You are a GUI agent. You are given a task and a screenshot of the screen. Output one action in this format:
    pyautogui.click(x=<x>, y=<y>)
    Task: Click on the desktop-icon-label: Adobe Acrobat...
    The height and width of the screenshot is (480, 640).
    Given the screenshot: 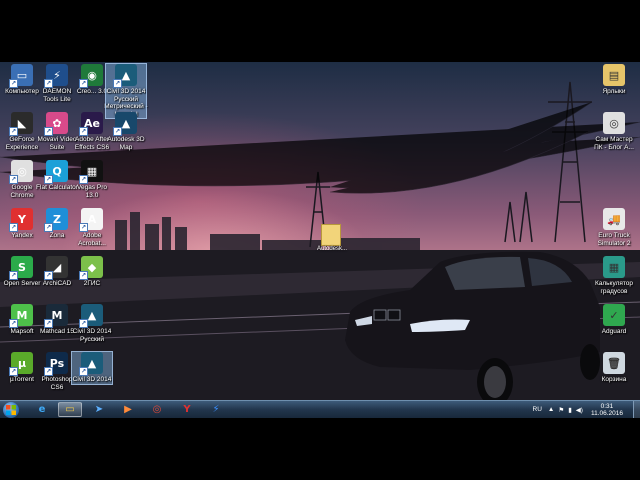 What is the action you would take?
    pyautogui.click(x=92, y=239)
    